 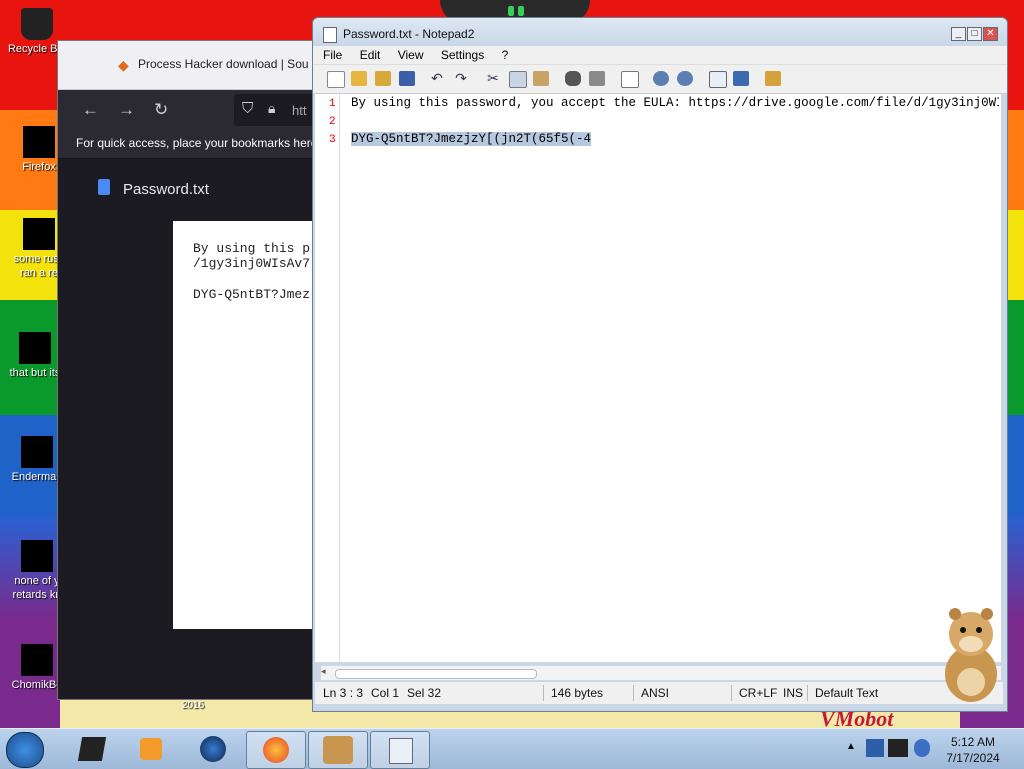 What do you see at coordinates (193, 705) in the screenshot?
I see `year-label: 2016` at bounding box center [193, 705].